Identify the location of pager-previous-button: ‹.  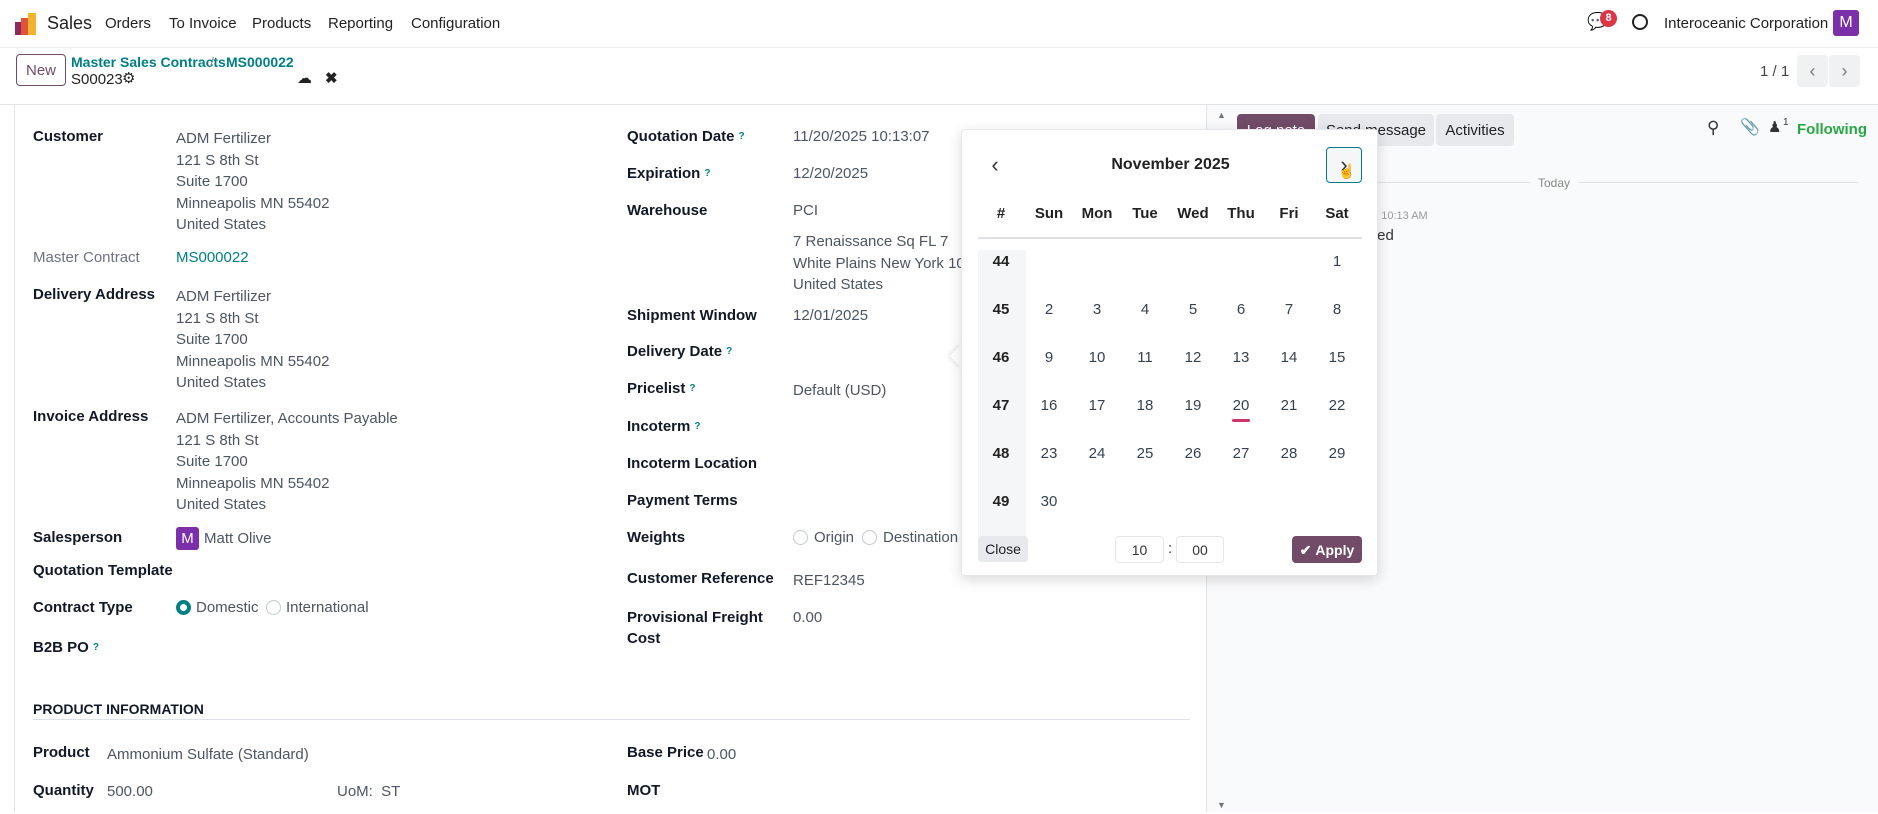
(1812, 71).